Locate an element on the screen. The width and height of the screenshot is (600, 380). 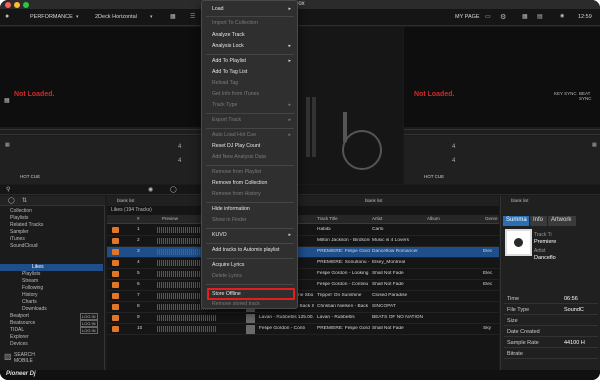
menu-item-add-new-analysis-data: Add New Analysis Data is located at coordinates (239, 157).